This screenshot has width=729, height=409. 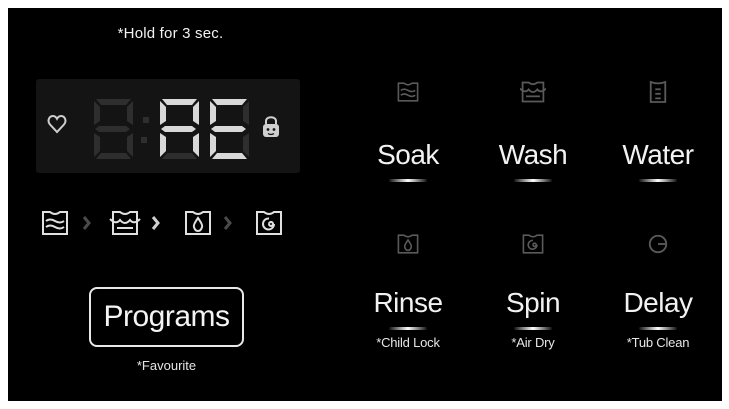 I want to click on rinse-button: Rinse *Child Lock, so click(x=408, y=291).